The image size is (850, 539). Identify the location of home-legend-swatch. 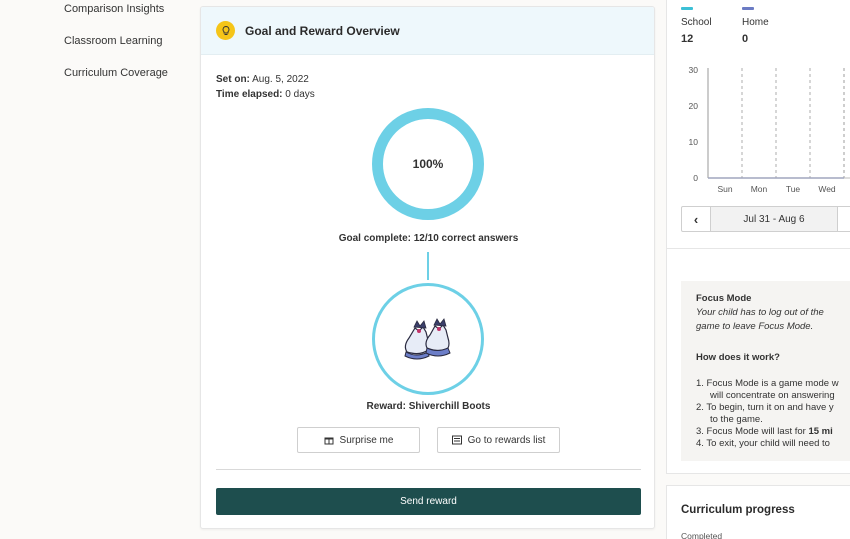
(748, 8).